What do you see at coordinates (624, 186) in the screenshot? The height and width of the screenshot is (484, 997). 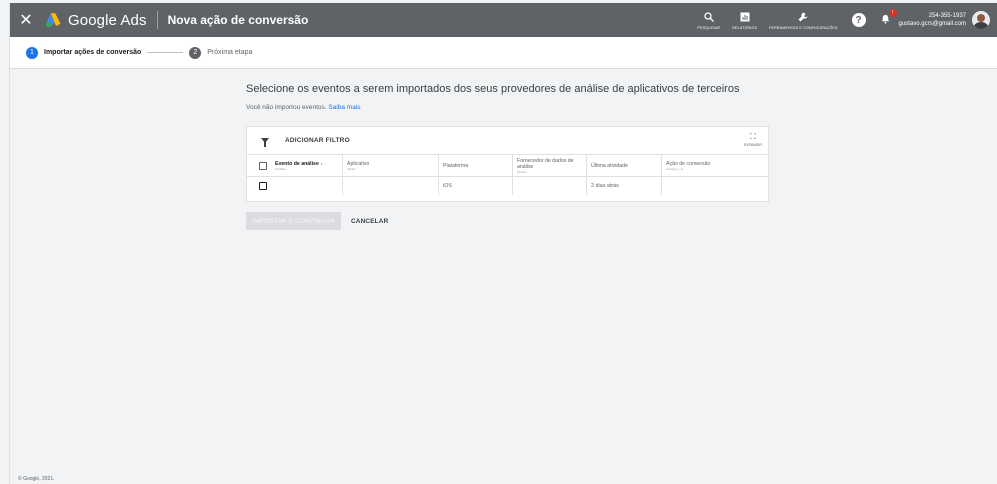 I see `row-last-activity: 2 dias atrás` at bounding box center [624, 186].